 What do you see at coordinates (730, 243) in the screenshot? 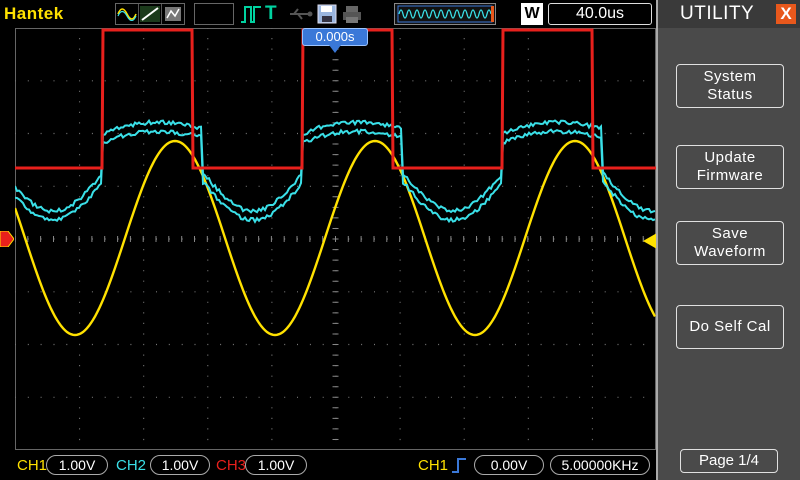
I see `save-waveform-button: Save Waveform` at bounding box center [730, 243].